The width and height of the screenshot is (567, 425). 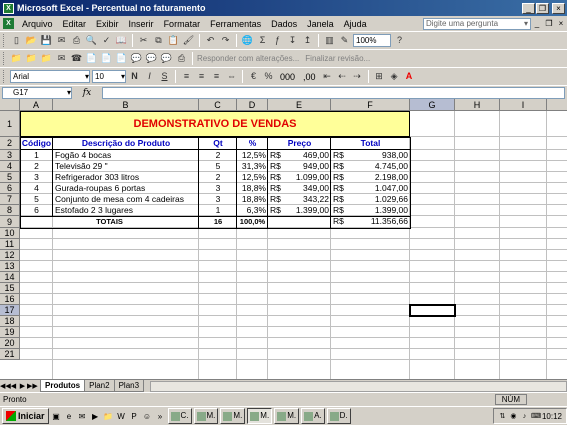 I want to click on last-sheet-icon: ▶▶, so click(x=32, y=386).